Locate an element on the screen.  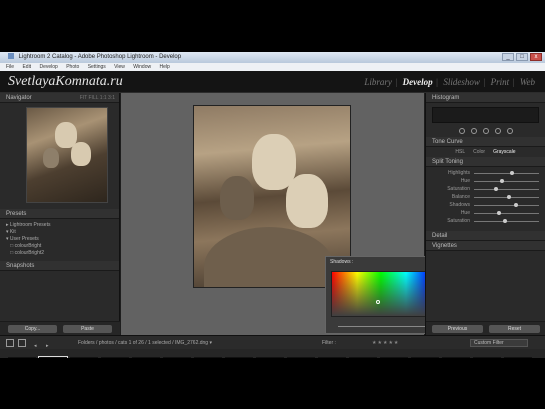
letterbox-bottom is located at coordinates (272, 383).